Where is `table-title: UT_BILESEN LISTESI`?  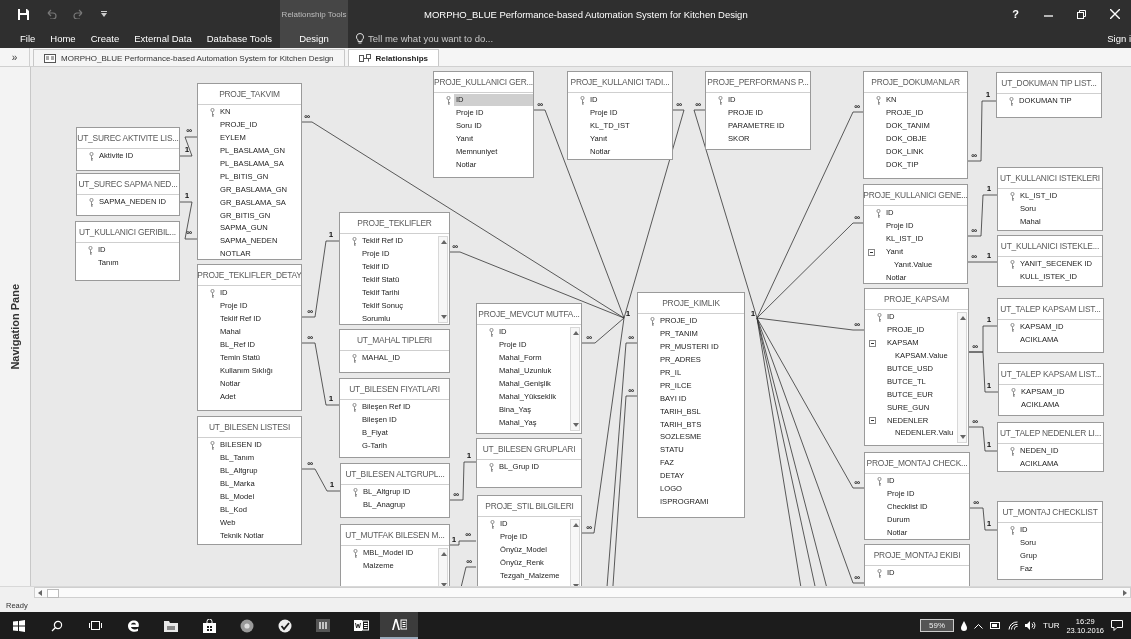
table-title: UT_BILESEN LISTESI is located at coordinates (249, 427).